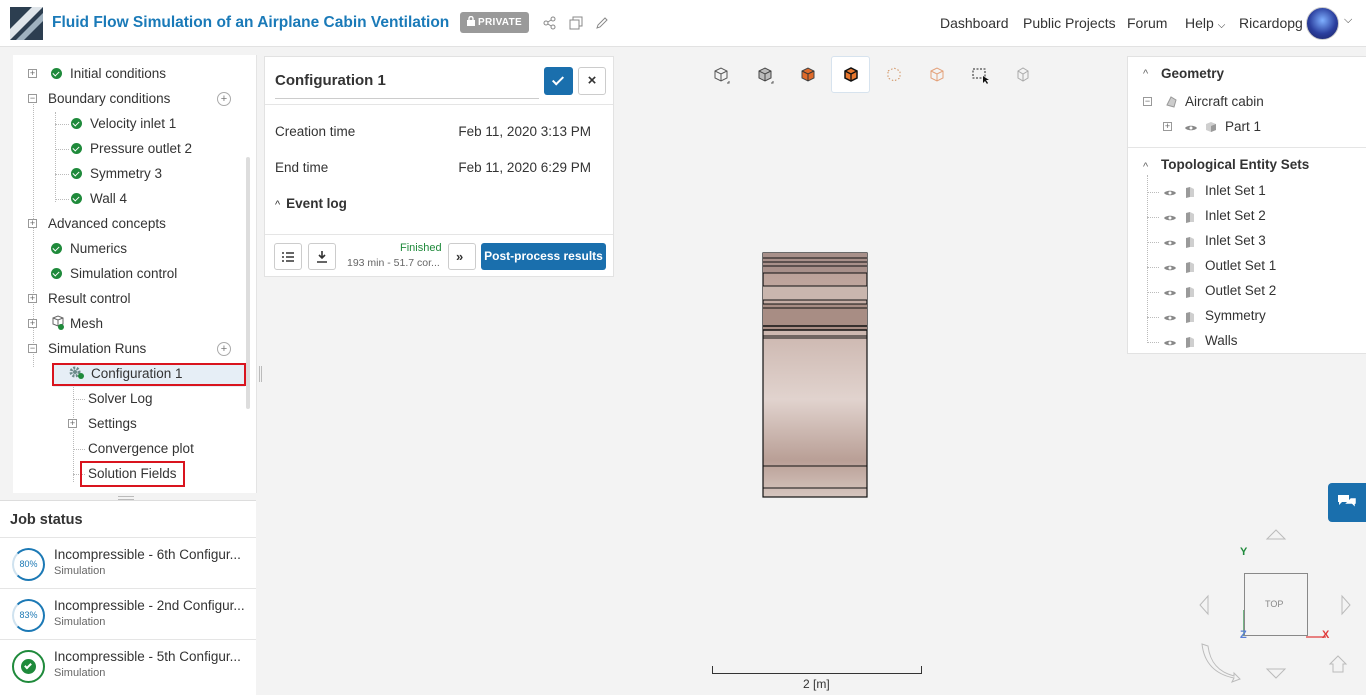 This screenshot has width=1366, height=695. Describe the element at coordinates (120, 398) in the screenshot. I see `tree-item-solver-log: Solver Log` at that location.